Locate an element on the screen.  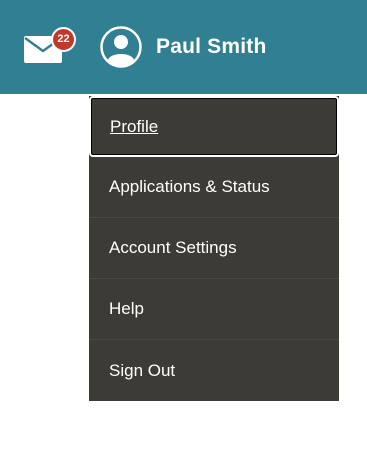
user-menu-button: Paul Smith is located at coordinates (183, 47).